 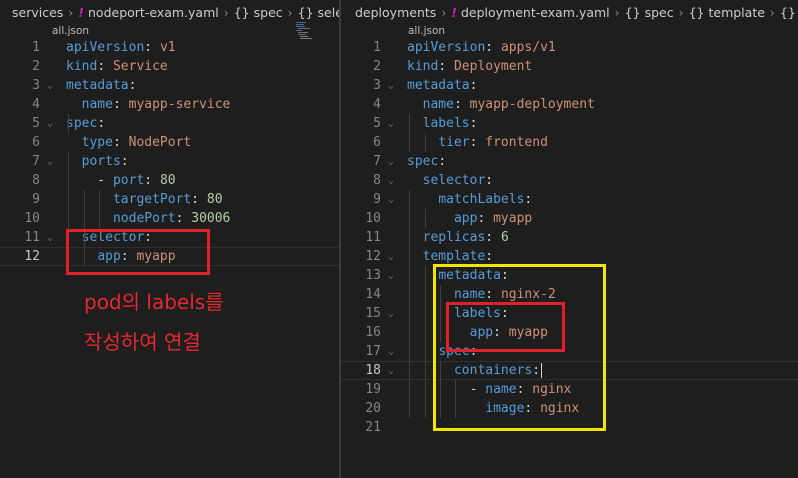 I want to click on chevron-right-icon: ›, so click(x=681, y=12).